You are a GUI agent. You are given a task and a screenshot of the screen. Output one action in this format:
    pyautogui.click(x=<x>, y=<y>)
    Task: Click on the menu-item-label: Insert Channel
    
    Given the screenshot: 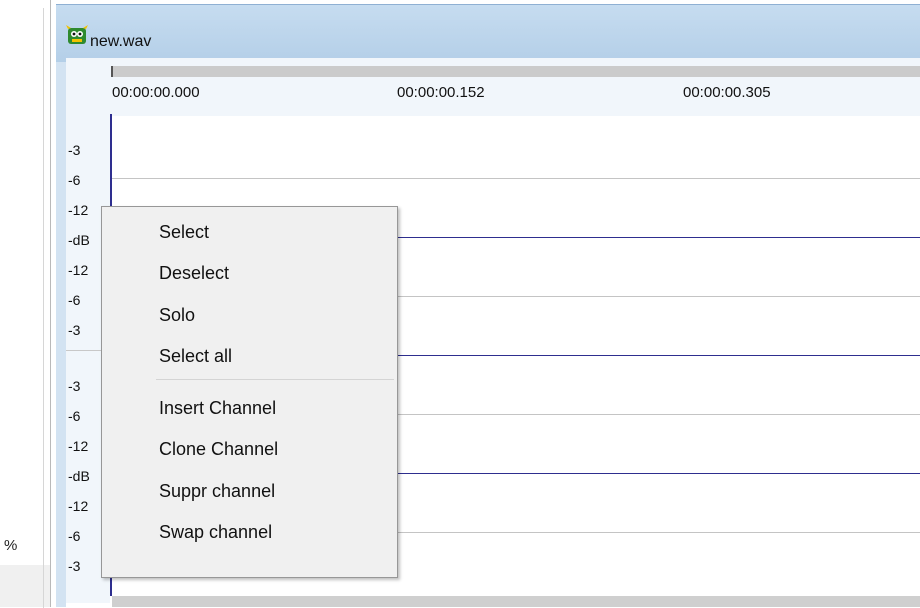 What is the action you would take?
    pyautogui.click(x=218, y=408)
    